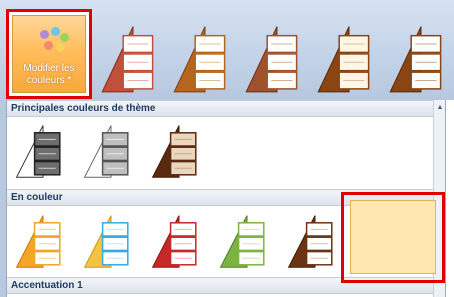  What do you see at coordinates (49, 74) in the screenshot?
I see `modify-colors-label: Modifier les couleurs *` at bounding box center [49, 74].